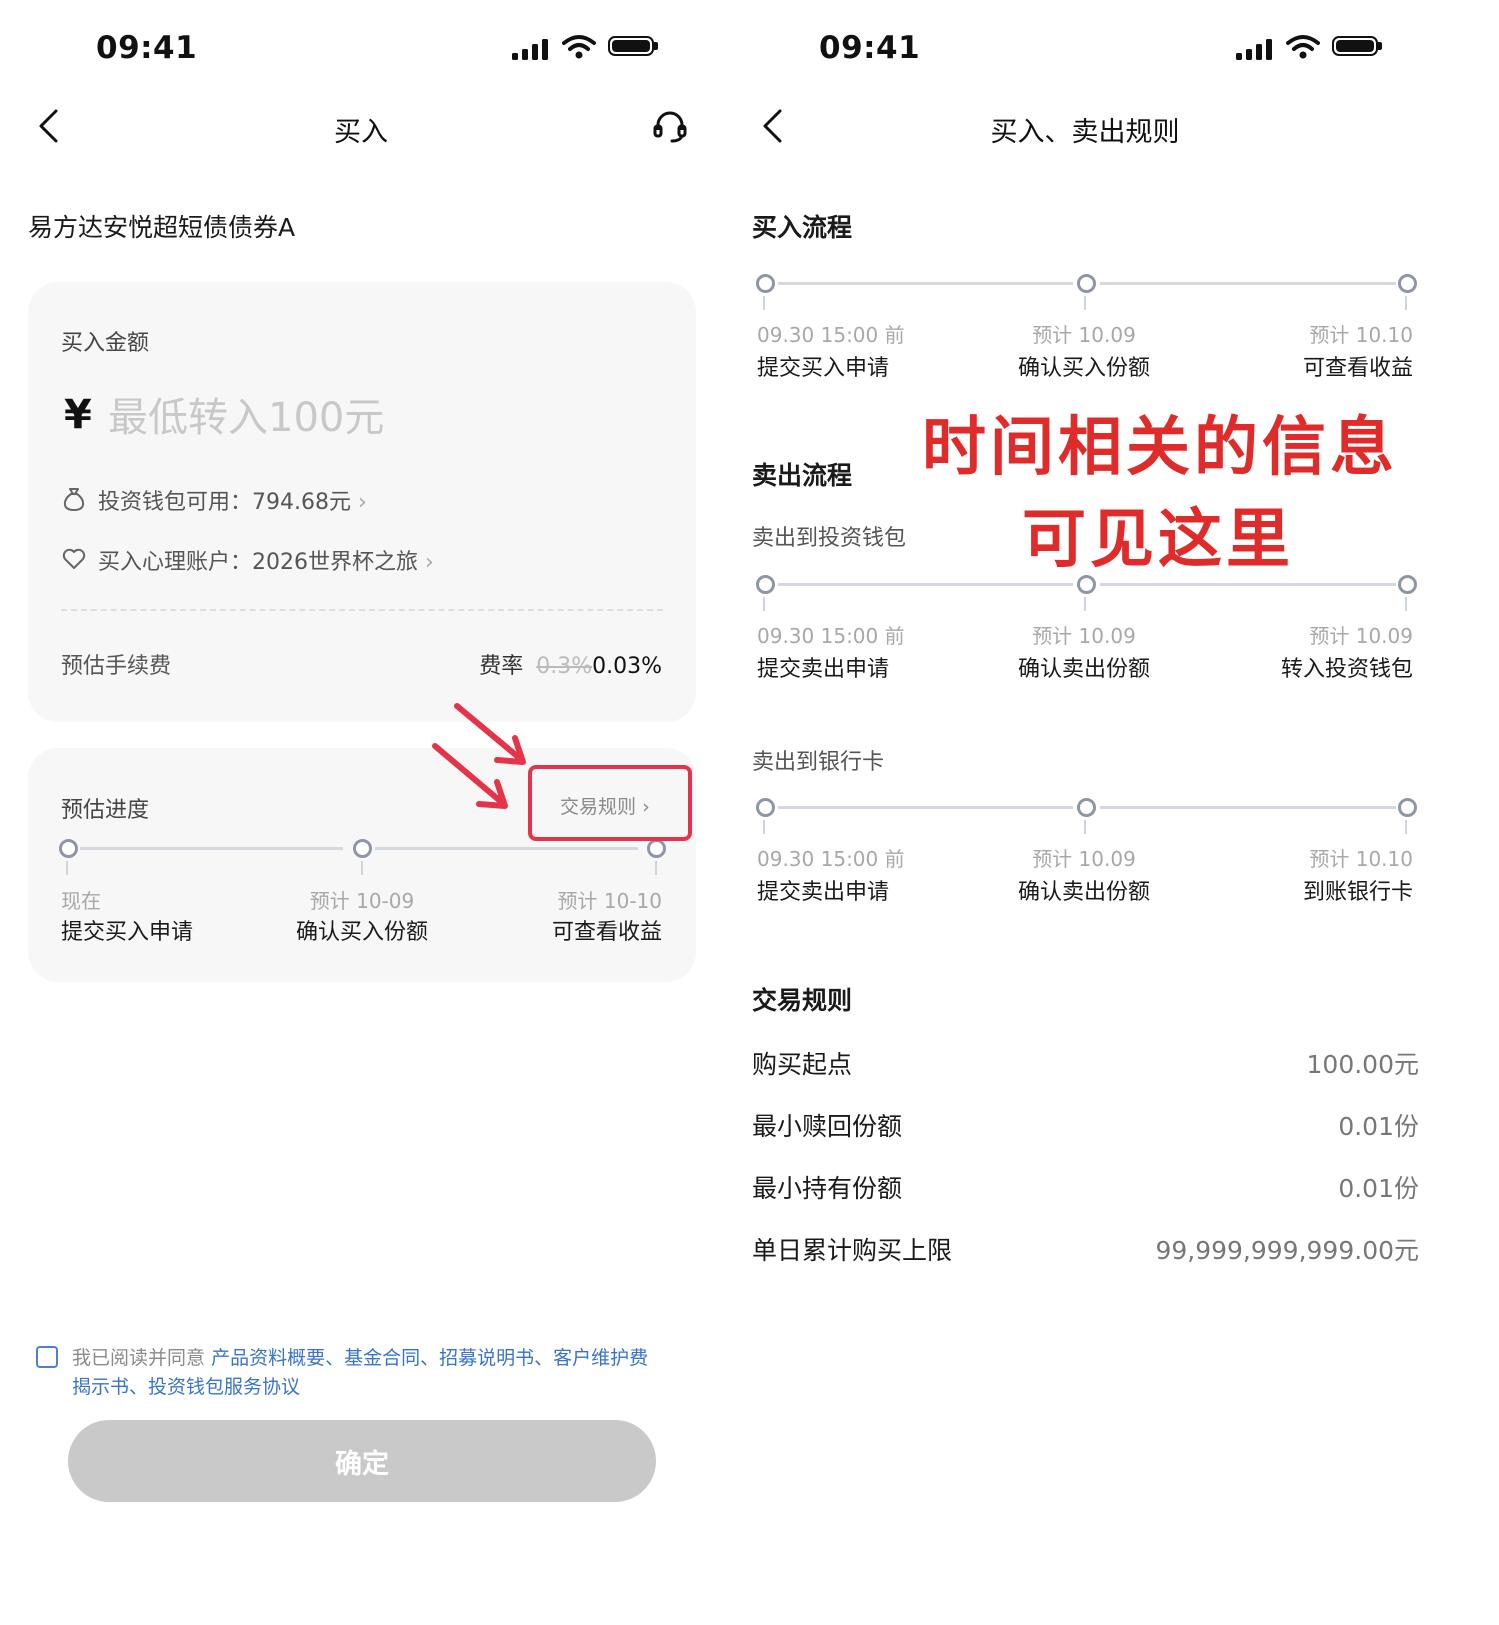  Describe the element at coordinates (610, 803) in the screenshot. I see `highlight-box` at that location.